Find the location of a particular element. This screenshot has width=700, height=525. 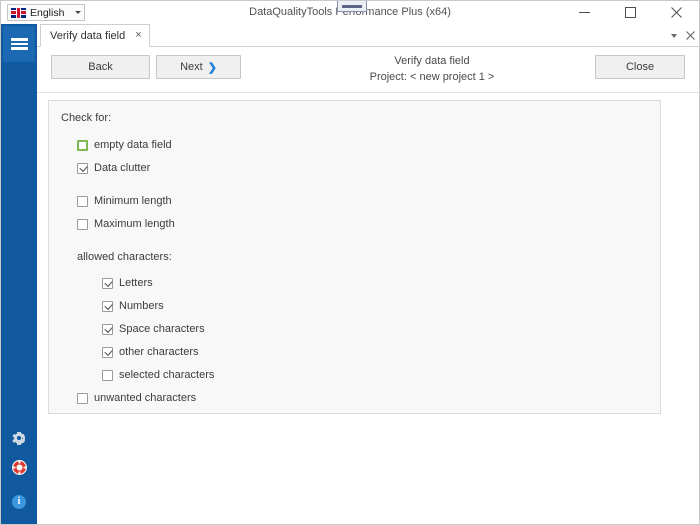

uk-flag-icon is located at coordinates (18, 12).